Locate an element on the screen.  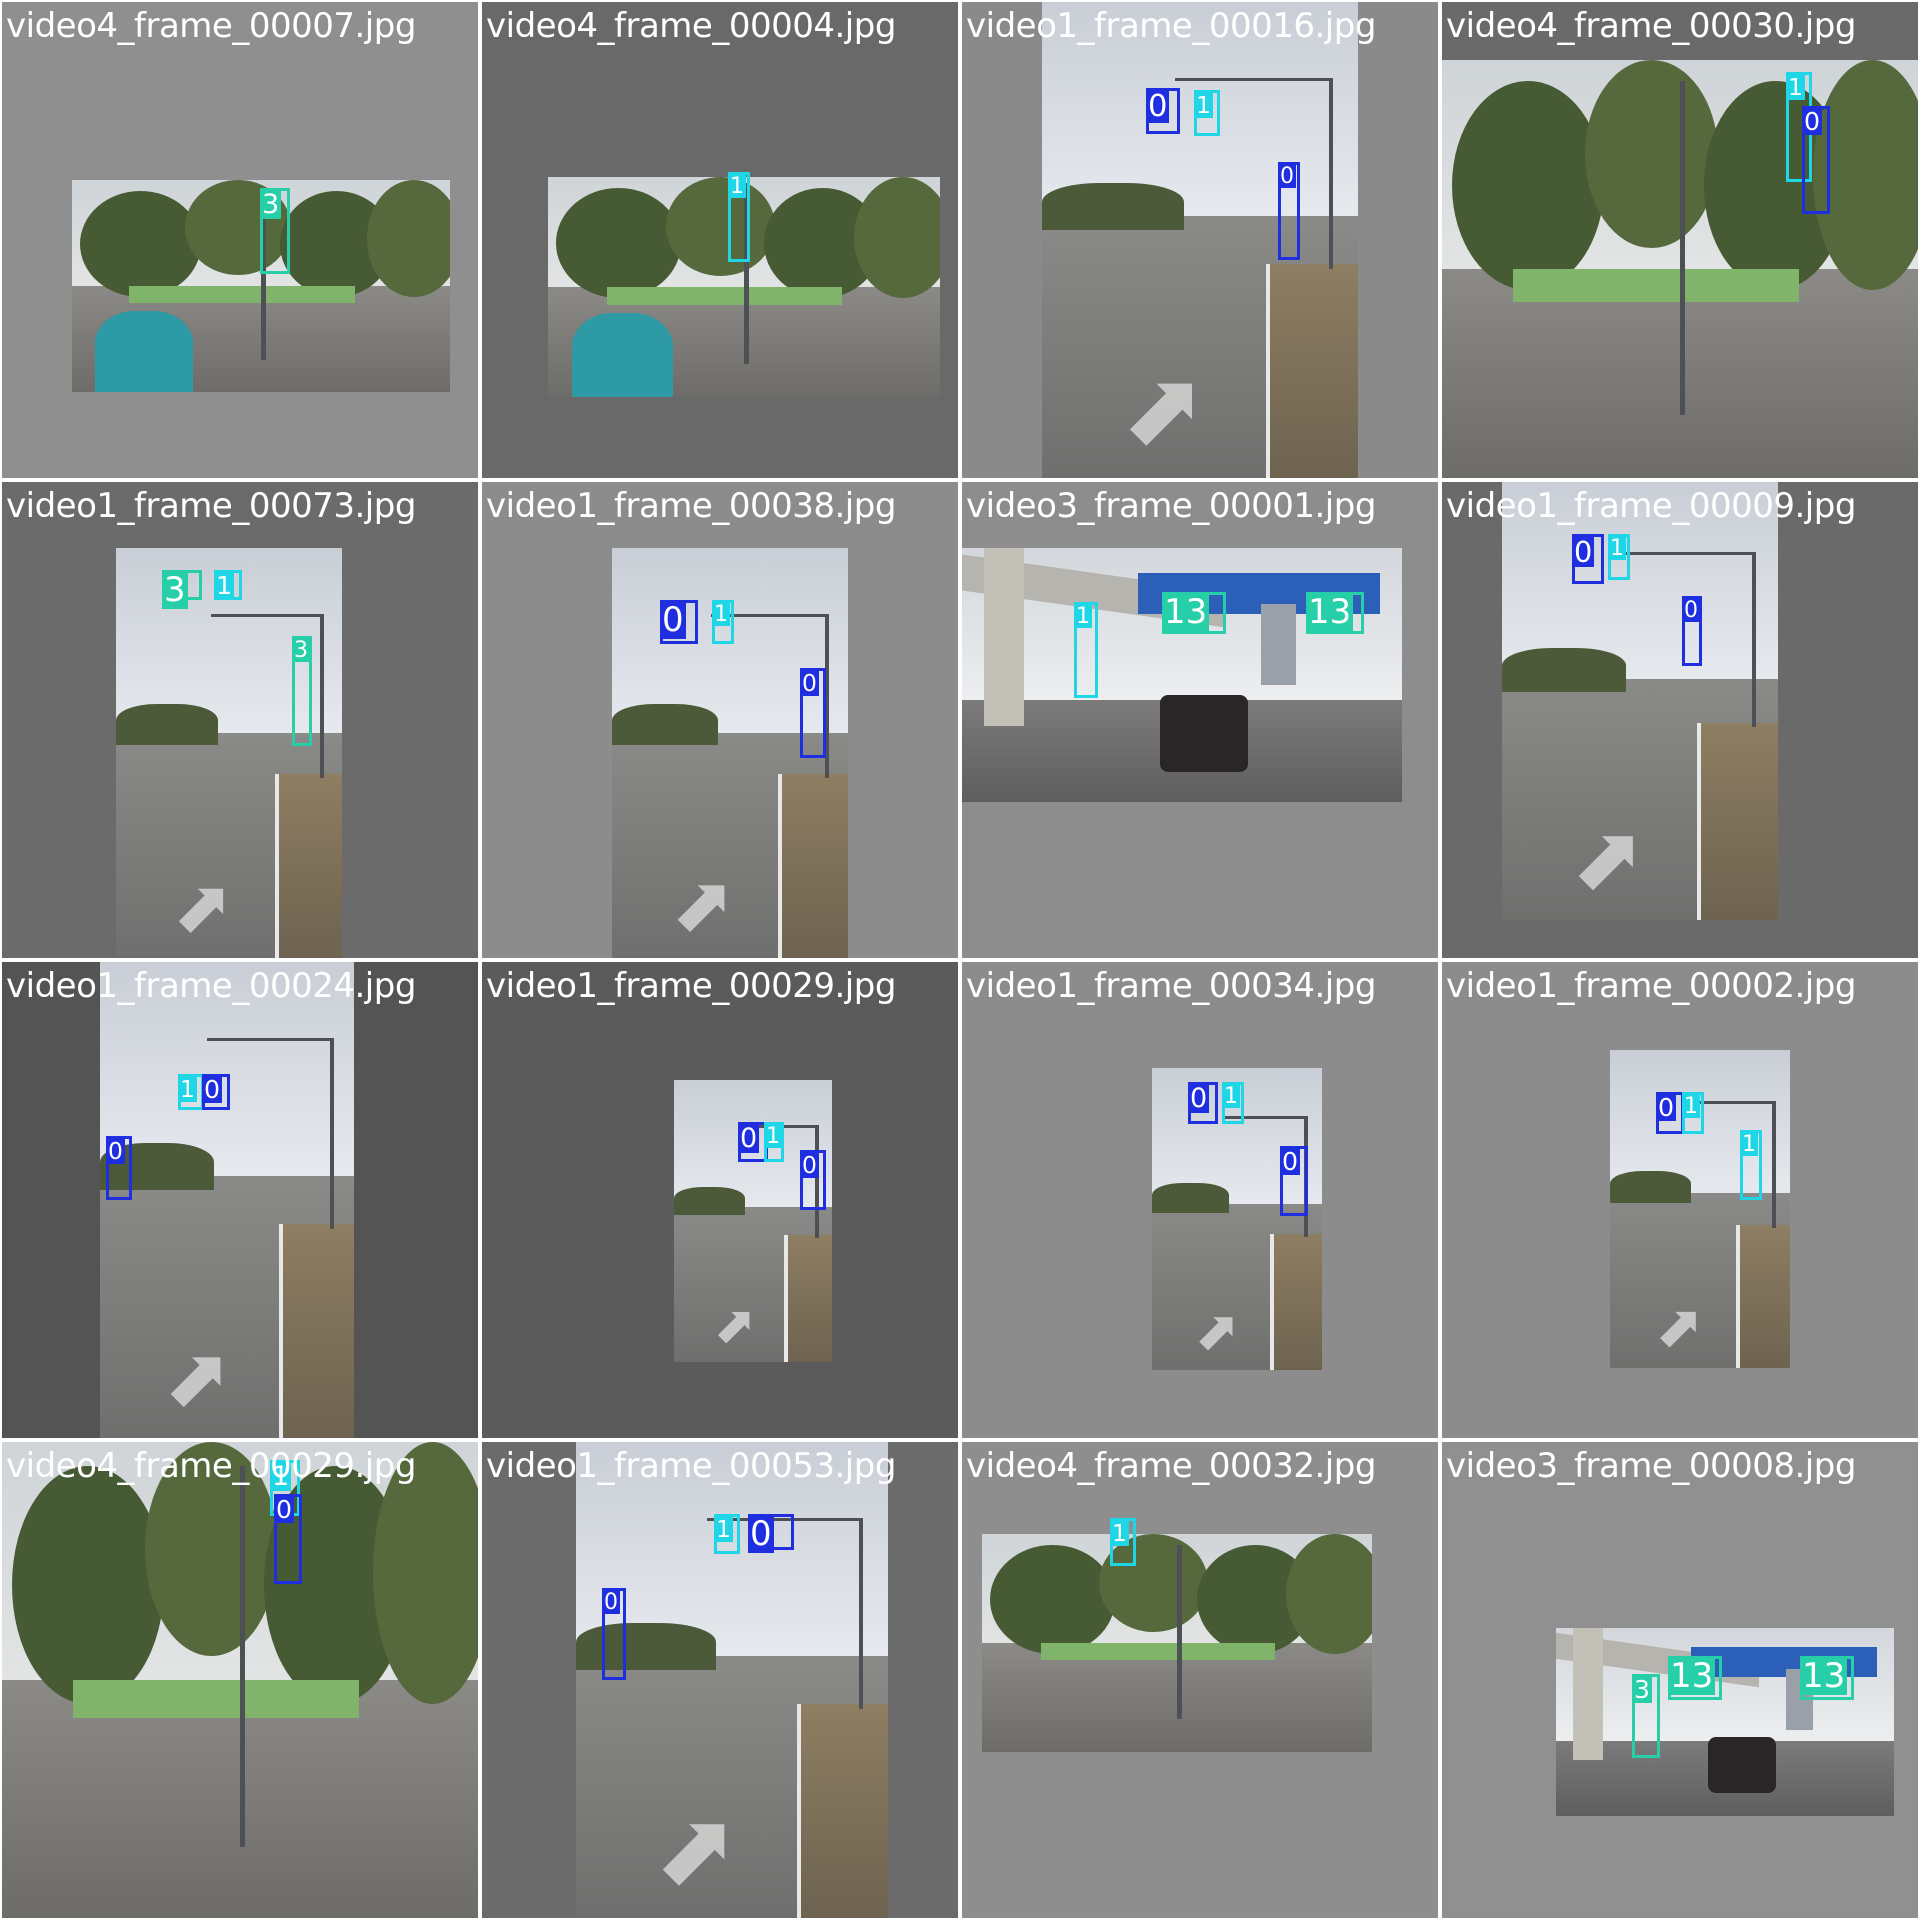
tile-filename: video4_frame_00004.jpg is located at coordinates (691, 26).